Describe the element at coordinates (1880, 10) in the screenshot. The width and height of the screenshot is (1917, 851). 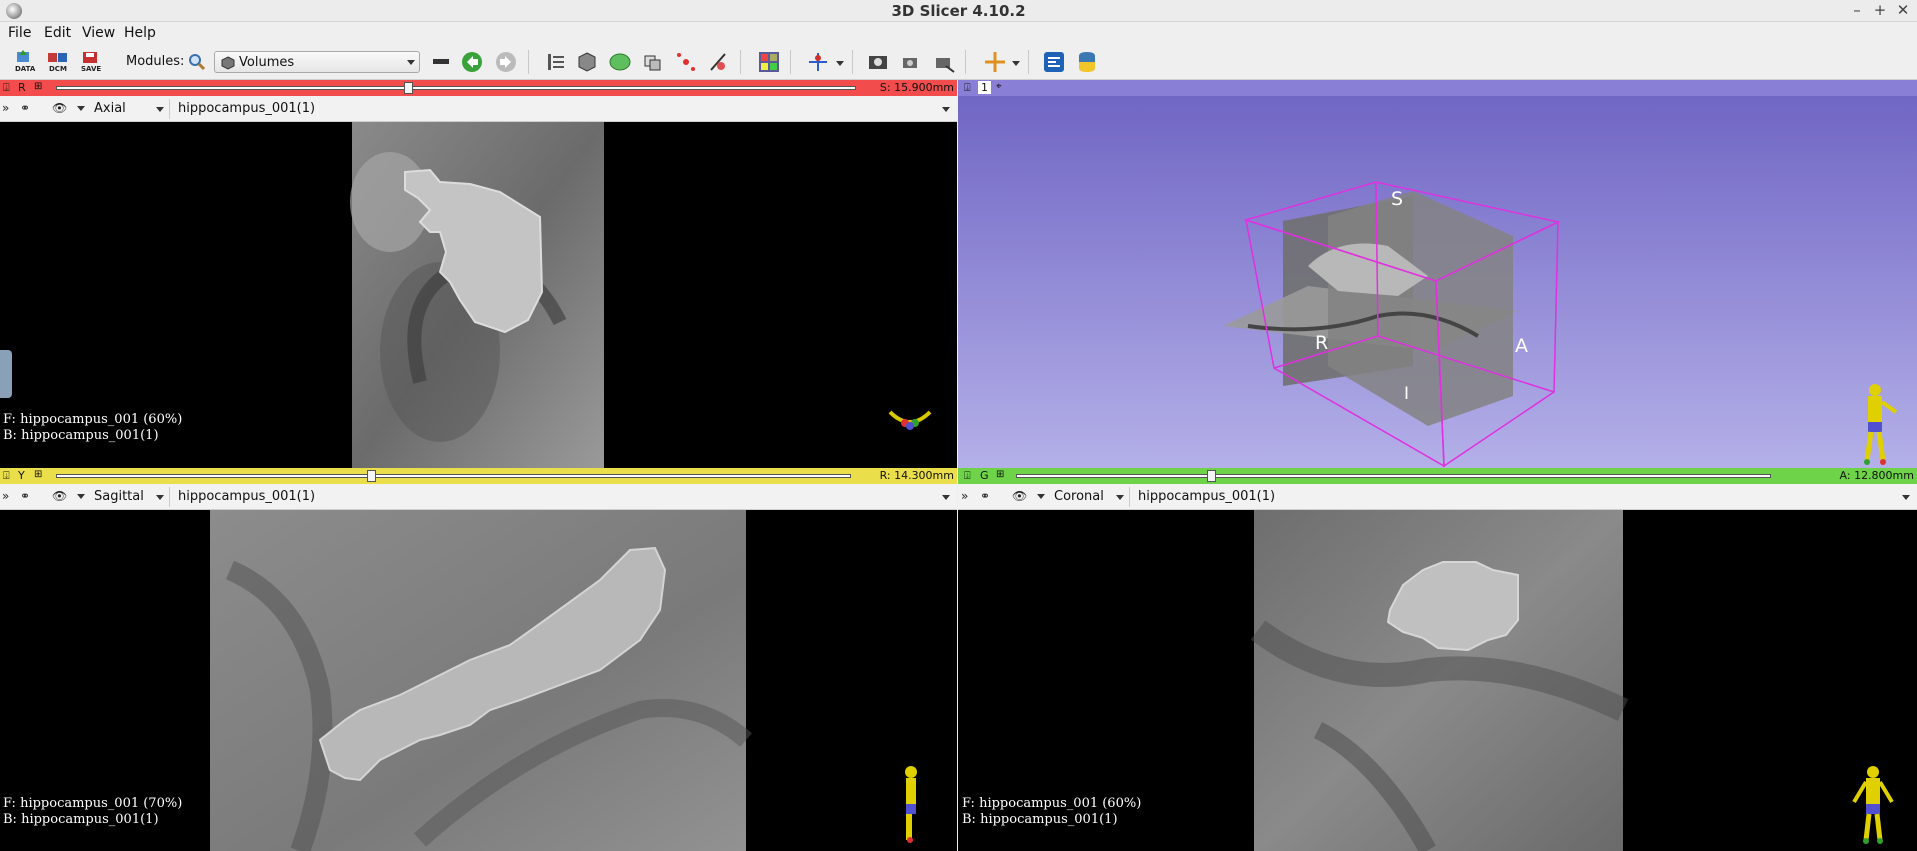
I see `maximize-button: +` at that location.